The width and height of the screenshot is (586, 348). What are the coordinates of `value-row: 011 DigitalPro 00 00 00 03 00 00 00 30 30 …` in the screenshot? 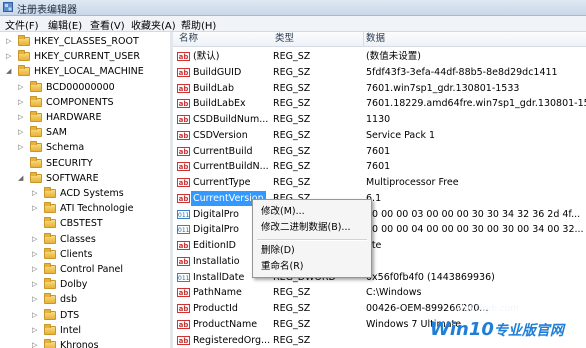 It's located at (379, 214).